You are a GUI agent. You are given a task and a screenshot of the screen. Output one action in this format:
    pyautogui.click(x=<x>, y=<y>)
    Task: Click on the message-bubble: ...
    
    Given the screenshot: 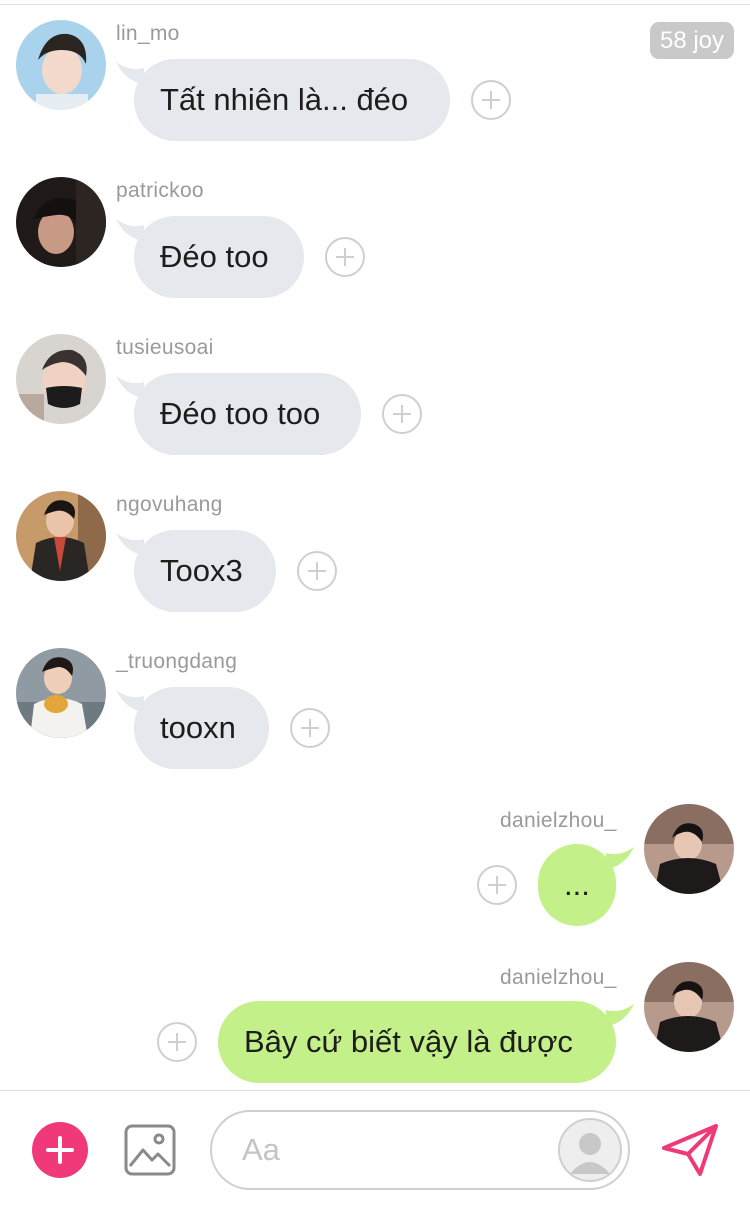 What is the action you would take?
    pyautogui.click(x=577, y=885)
    